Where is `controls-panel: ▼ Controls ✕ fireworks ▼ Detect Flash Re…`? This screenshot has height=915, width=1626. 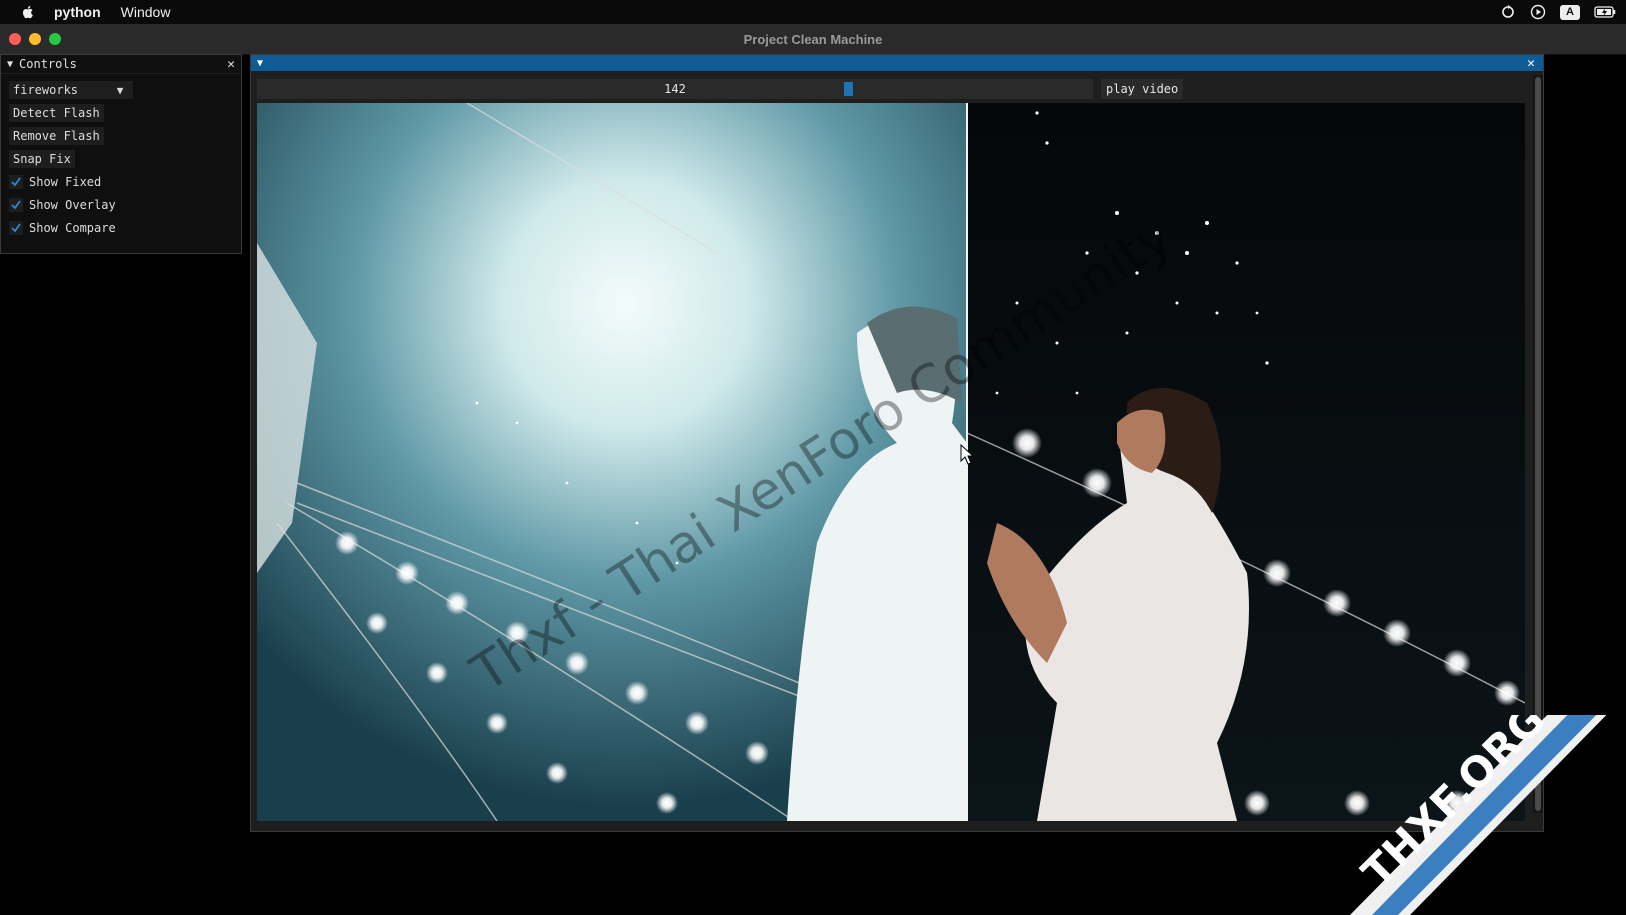
controls-panel: ▼ Controls ✕ fireworks ▼ Detect Flash Re… is located at coordinates (121, 154).